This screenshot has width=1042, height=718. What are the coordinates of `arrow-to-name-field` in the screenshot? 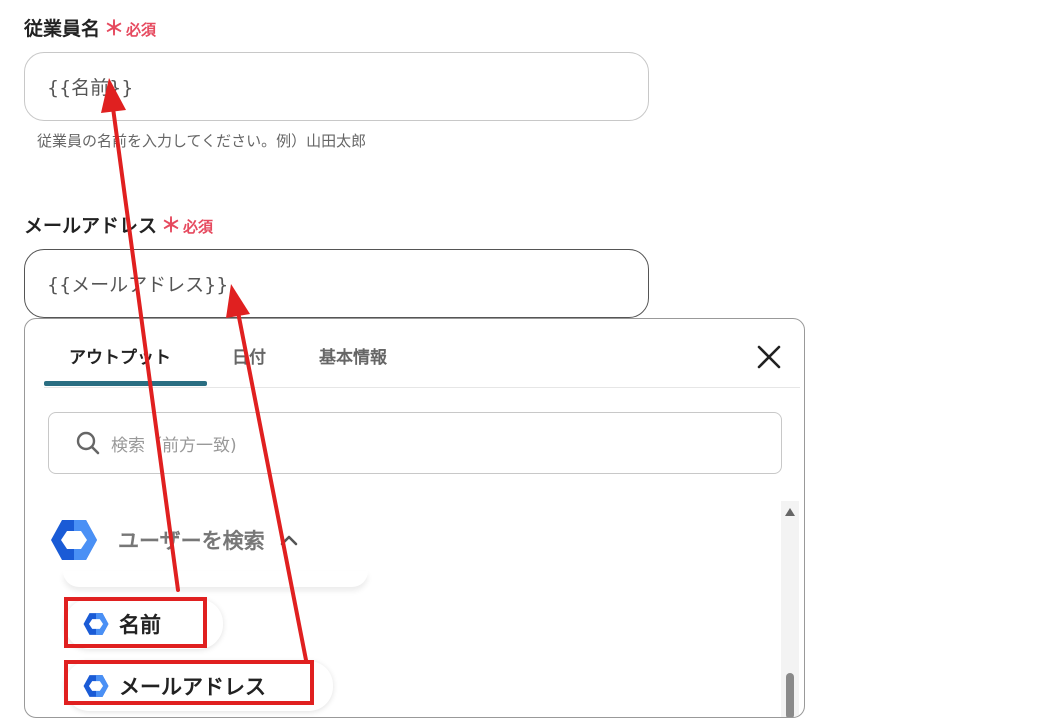 It's located at (145, 349).